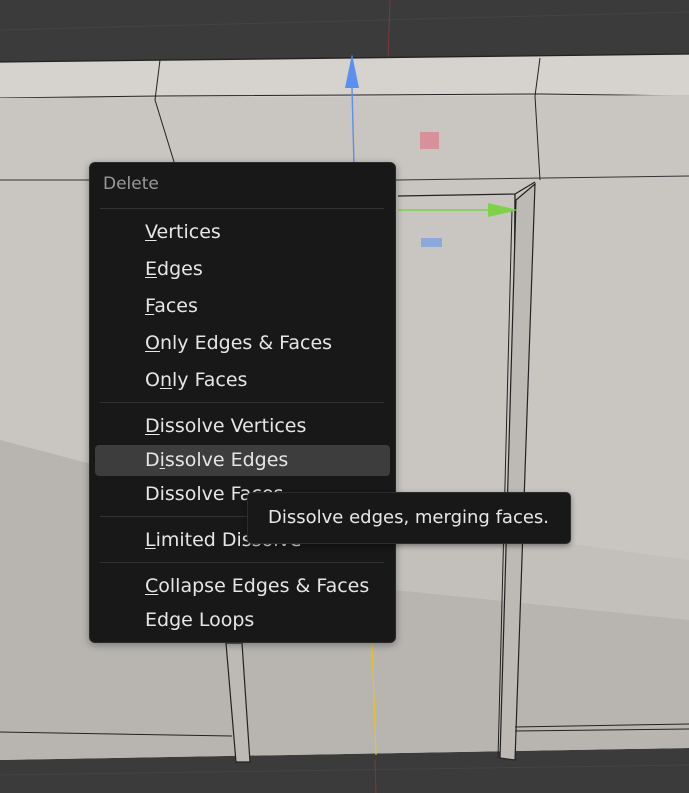 The width and height of the screenshot is (689, 793). I want to click on z-plane-handle, so click(431, 242).